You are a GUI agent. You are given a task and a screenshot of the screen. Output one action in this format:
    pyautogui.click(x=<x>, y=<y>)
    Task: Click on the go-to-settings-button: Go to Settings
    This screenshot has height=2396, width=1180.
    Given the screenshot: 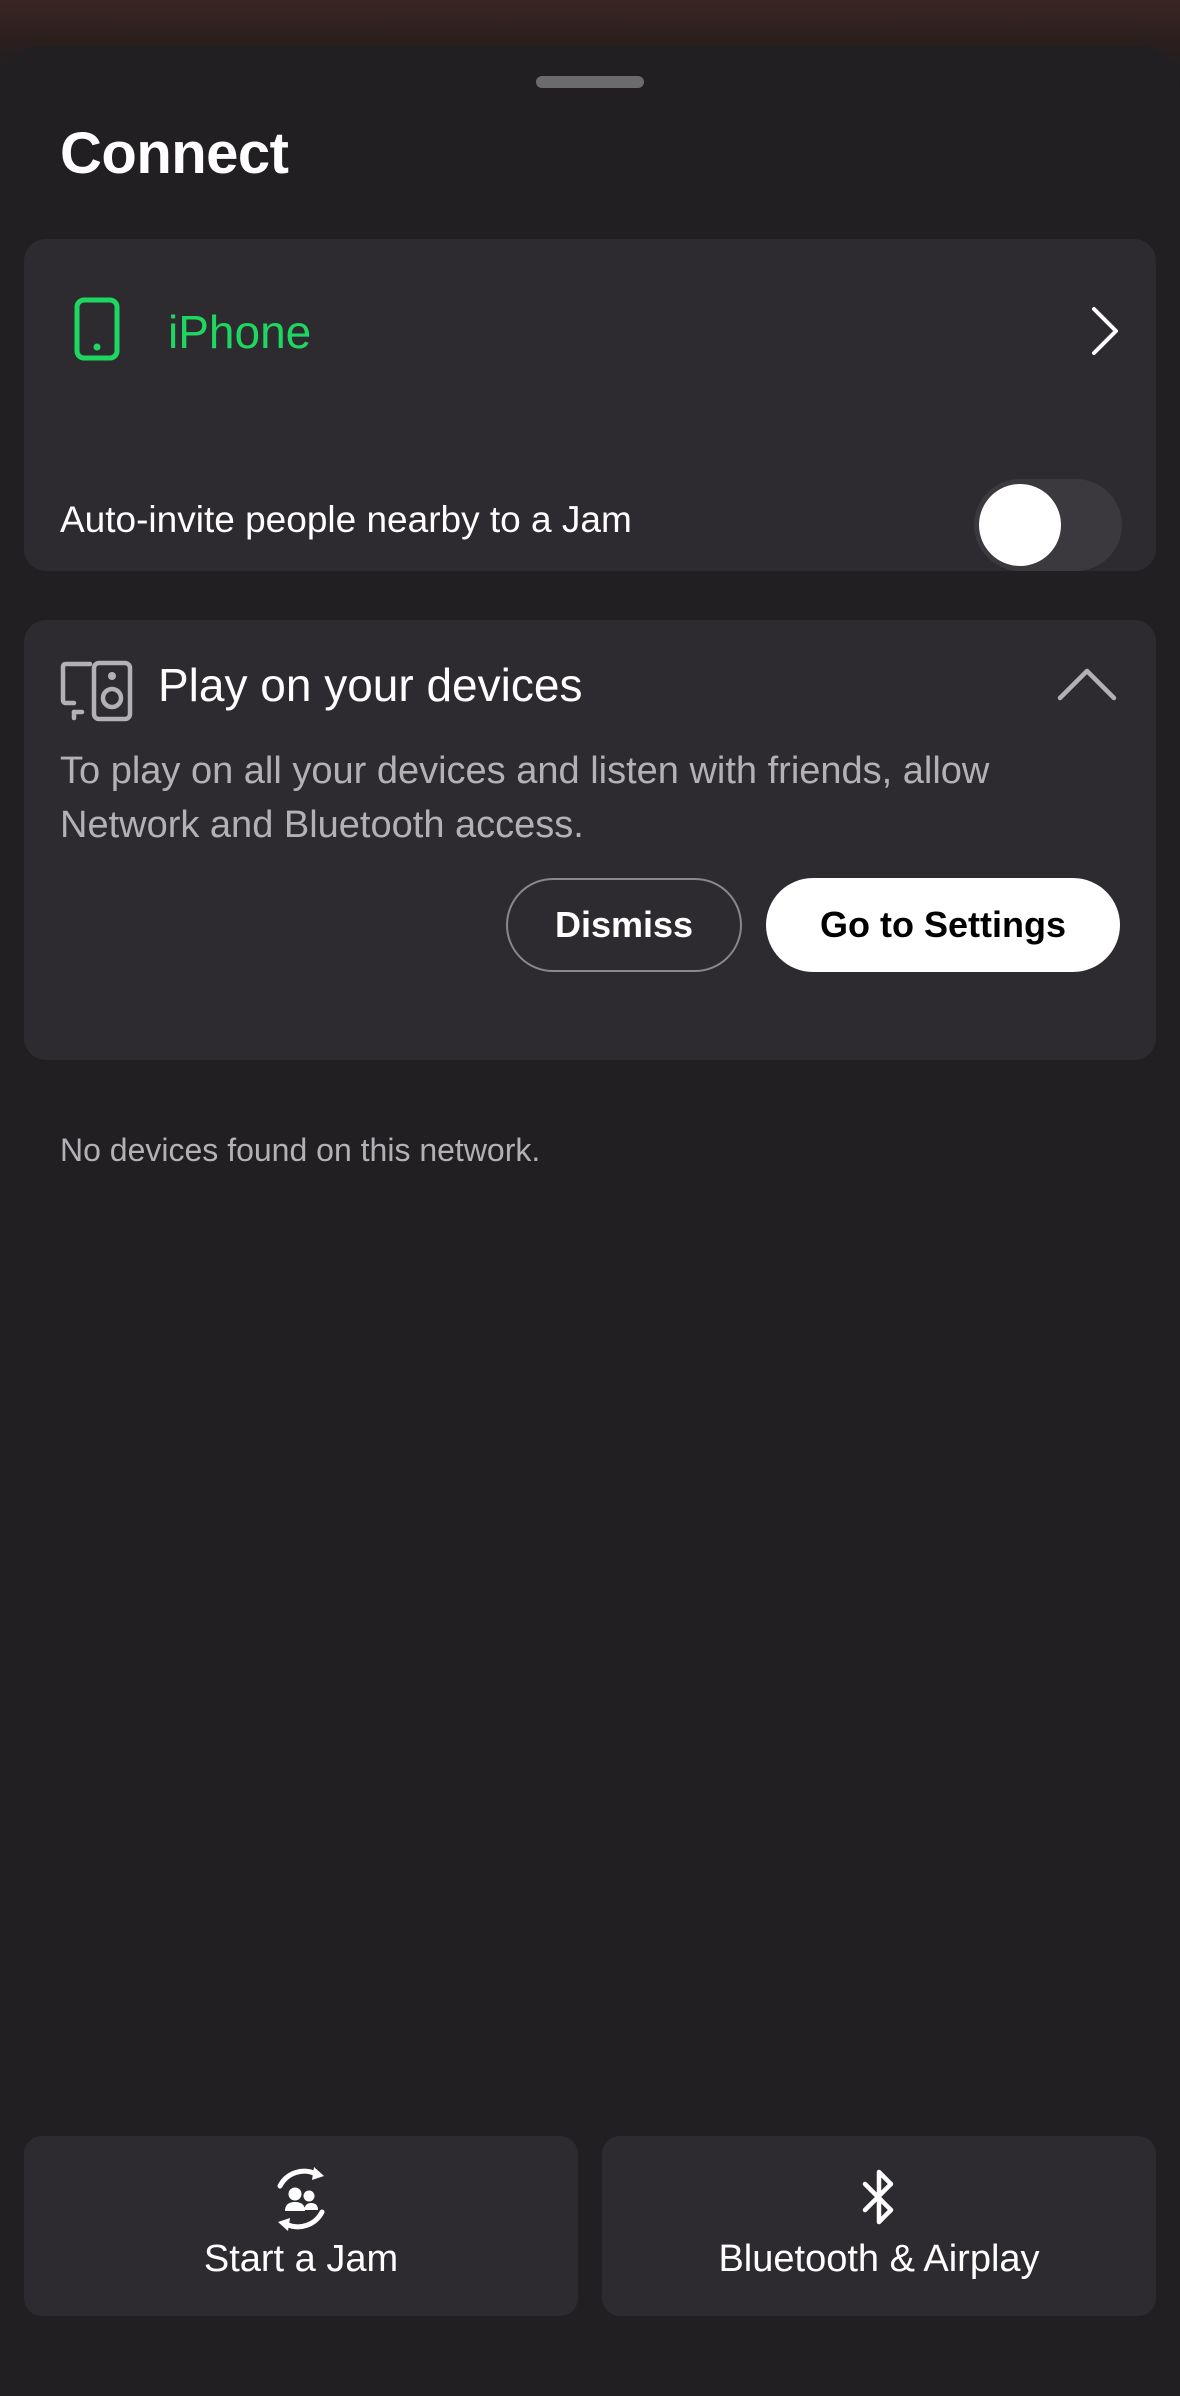 What is the action you would take?
    pyautogui.click(x=943, y=925)
    